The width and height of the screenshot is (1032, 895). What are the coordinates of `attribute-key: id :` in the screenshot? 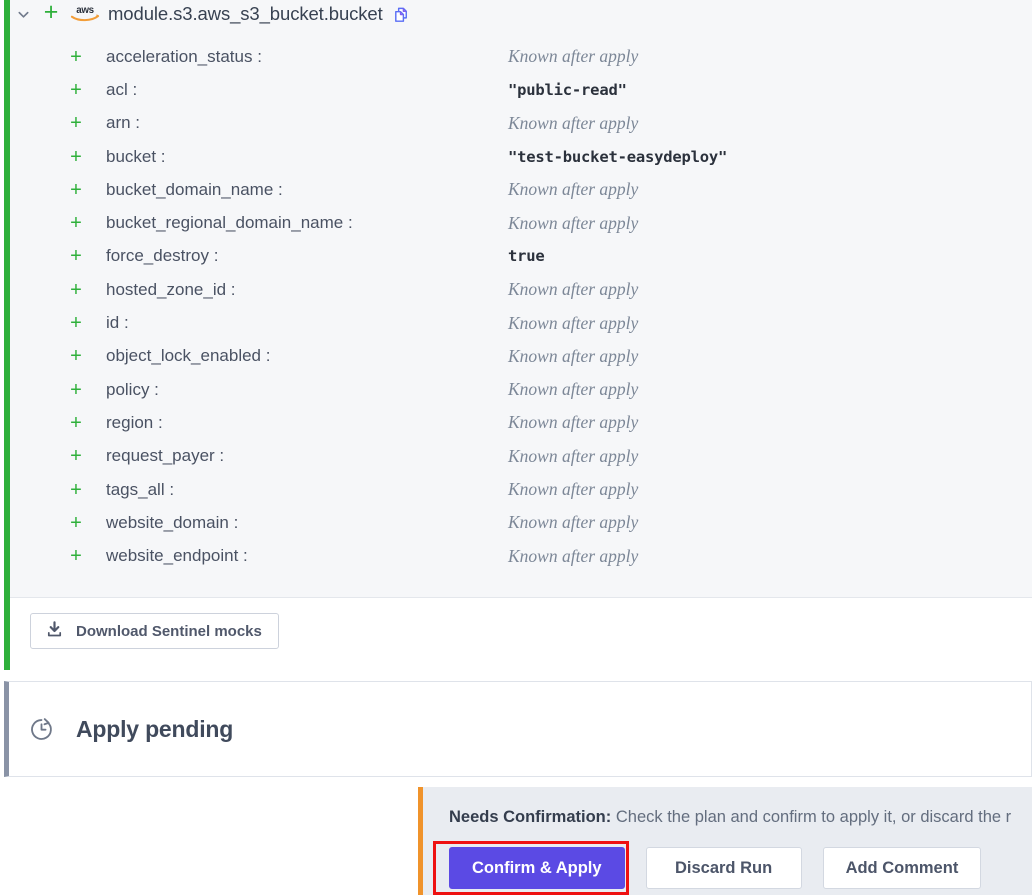 It's located at (117, 323).